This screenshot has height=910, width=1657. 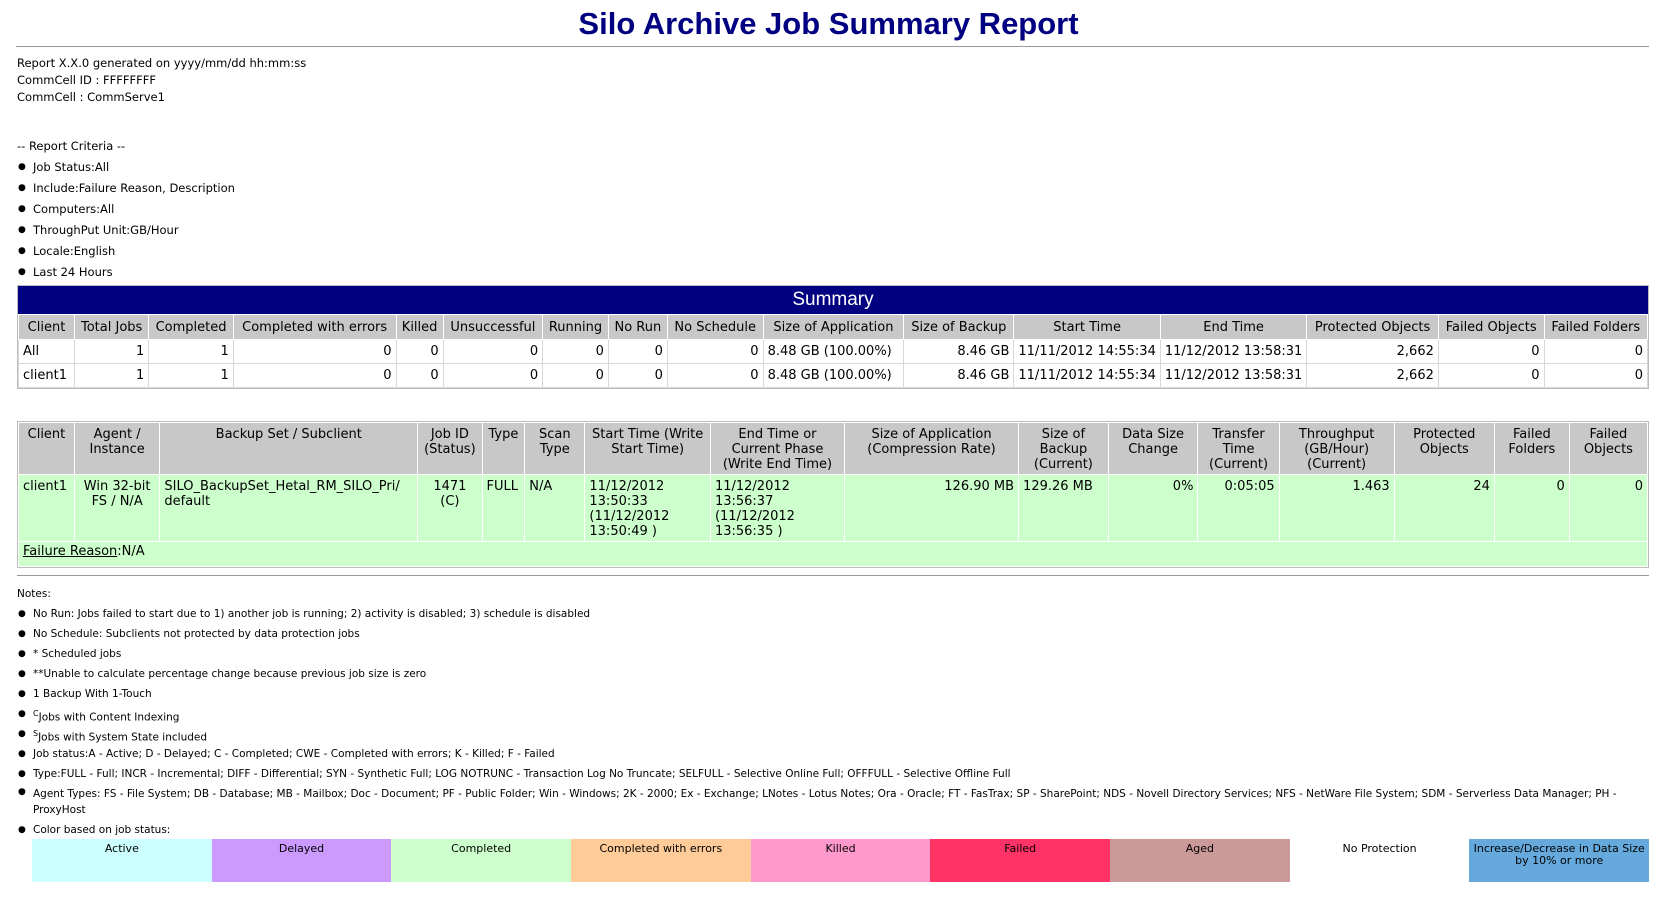 I want to click on col-transfer-time: Transfer Time (Current), so click(x=1238, y=448).